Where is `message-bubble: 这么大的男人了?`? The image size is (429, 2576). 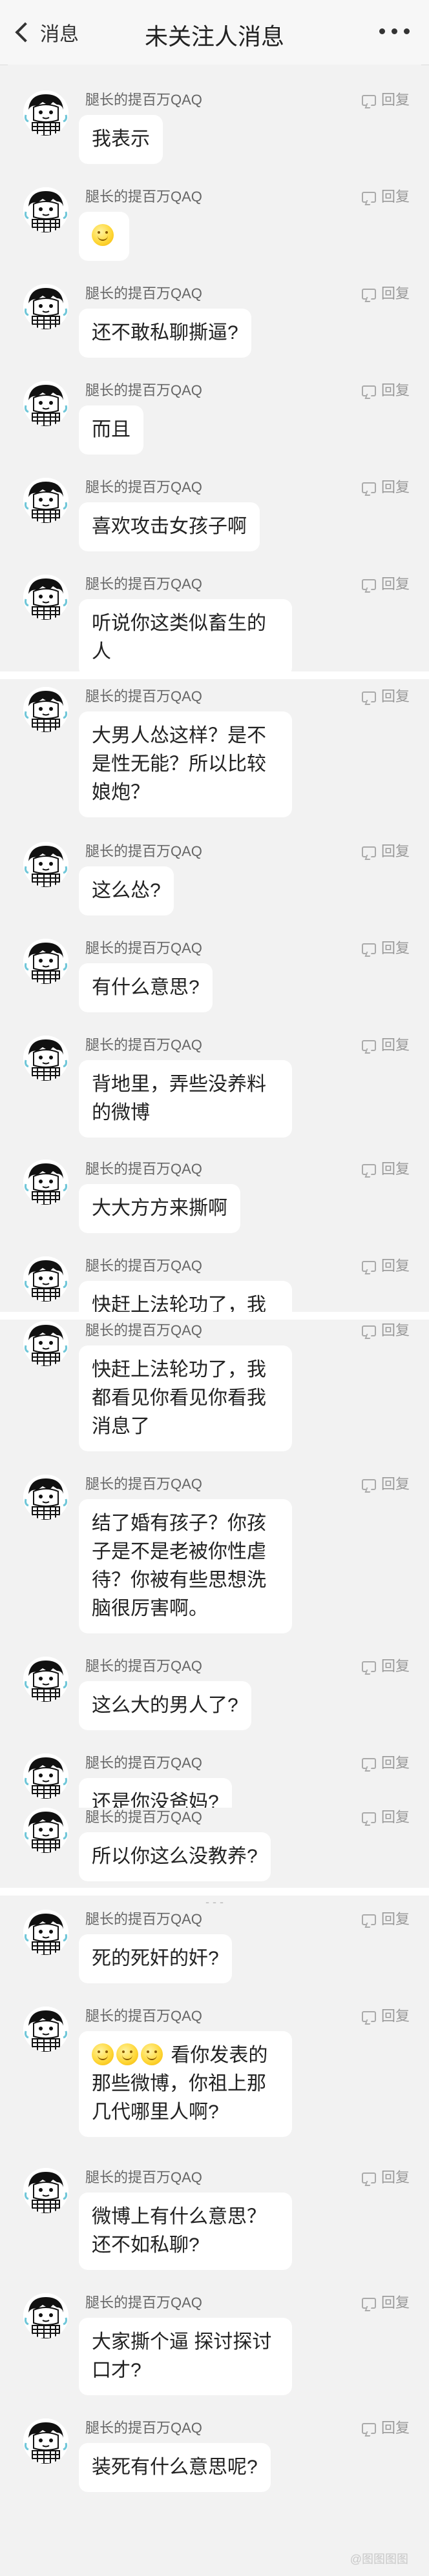
message-bubble: 这么大的男人了? is located at coordinates (165, 1705).